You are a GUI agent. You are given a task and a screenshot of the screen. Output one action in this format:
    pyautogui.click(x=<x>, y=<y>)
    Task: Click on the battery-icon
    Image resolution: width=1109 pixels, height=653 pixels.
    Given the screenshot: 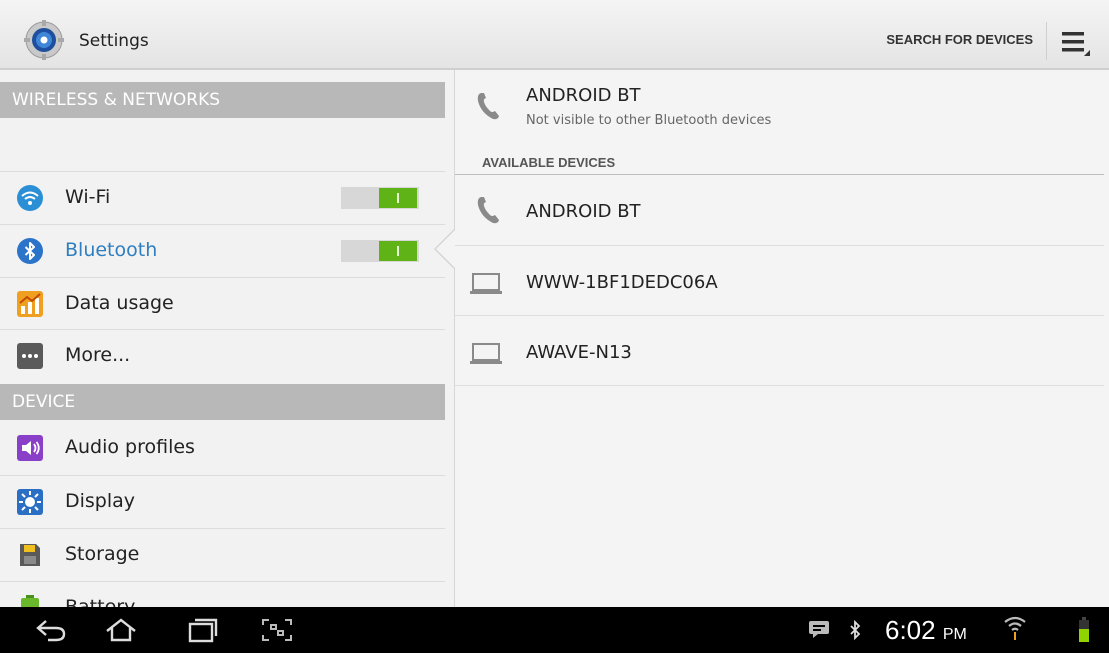 What is the action you would take?
    pyautogui.click(x=30, y=601)
    